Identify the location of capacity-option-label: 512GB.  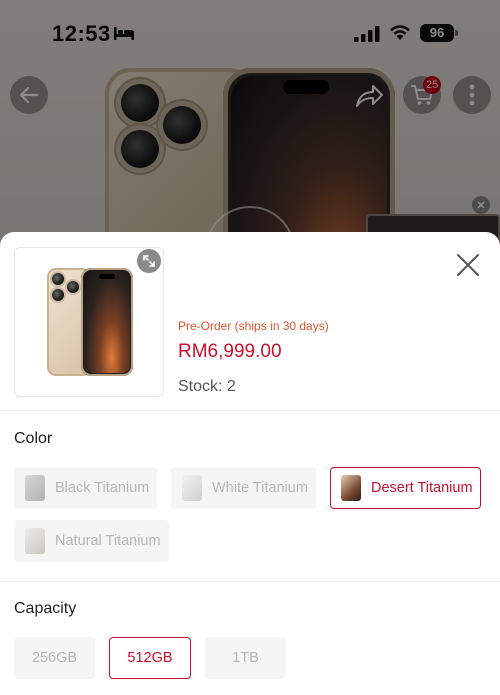
(150, 658).